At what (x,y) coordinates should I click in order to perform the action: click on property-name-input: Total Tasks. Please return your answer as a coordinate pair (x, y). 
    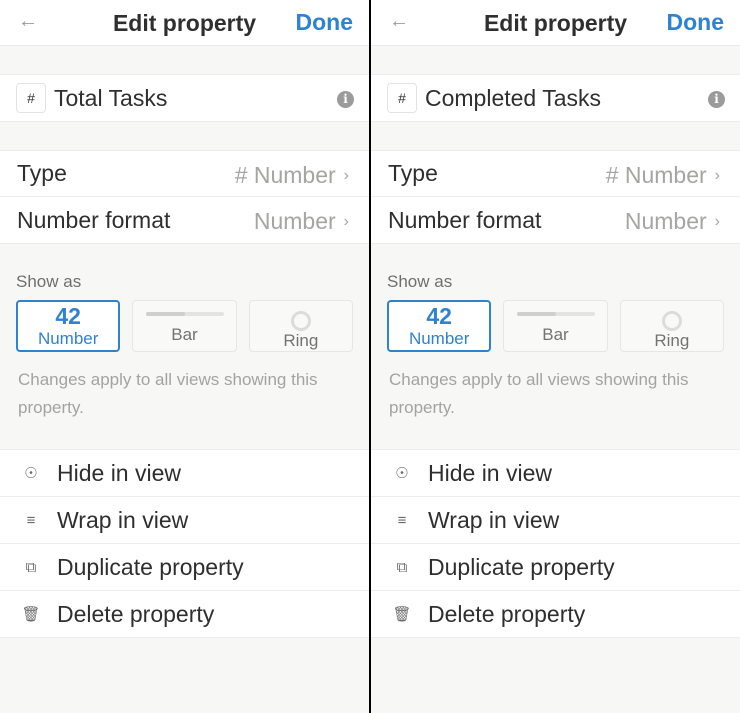
    Looking at the image, I should click on (110, 98).